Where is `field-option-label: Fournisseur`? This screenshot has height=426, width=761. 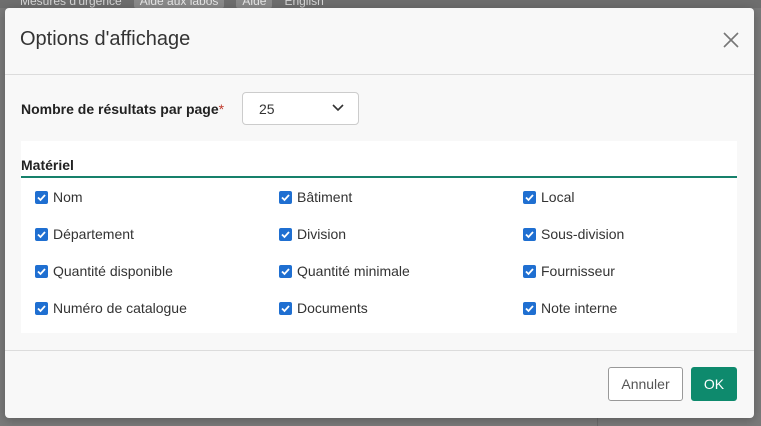 field-option-label: Fournisseur is located at coordinates (578, 271).